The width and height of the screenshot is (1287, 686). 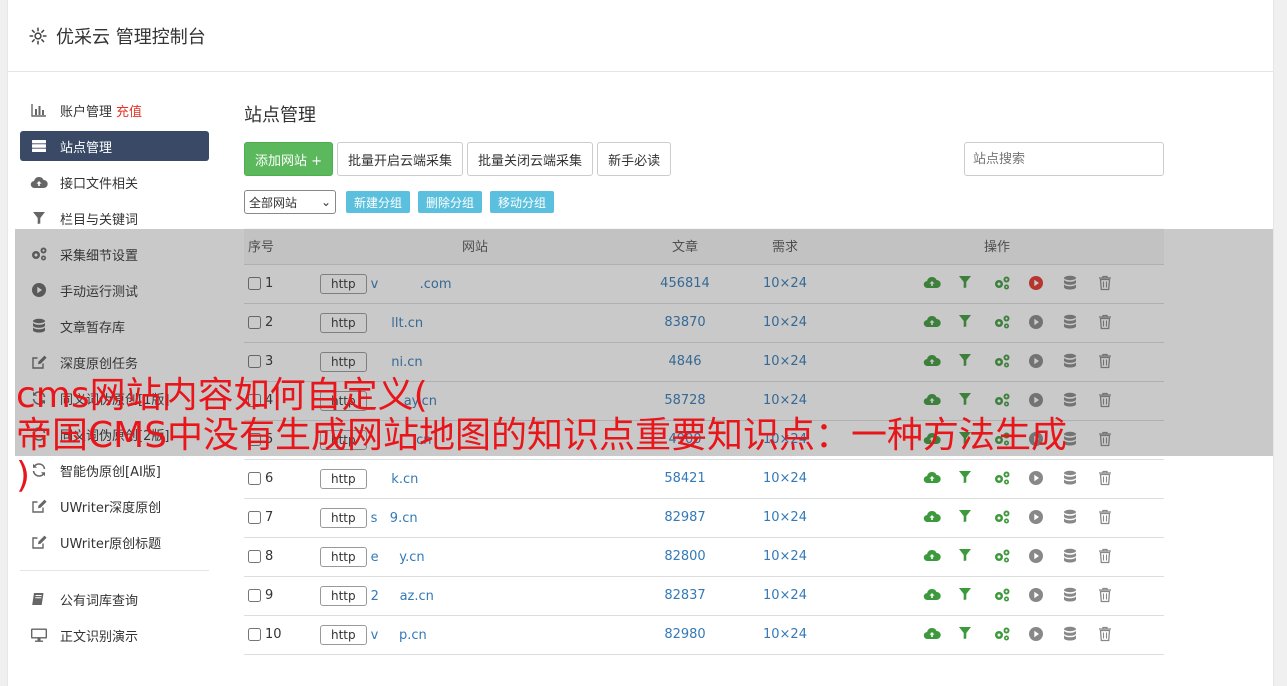 What do you see at coordinates (39, 599) in the screenshot?
I see `book-icon` at bounding box center [39, 599].